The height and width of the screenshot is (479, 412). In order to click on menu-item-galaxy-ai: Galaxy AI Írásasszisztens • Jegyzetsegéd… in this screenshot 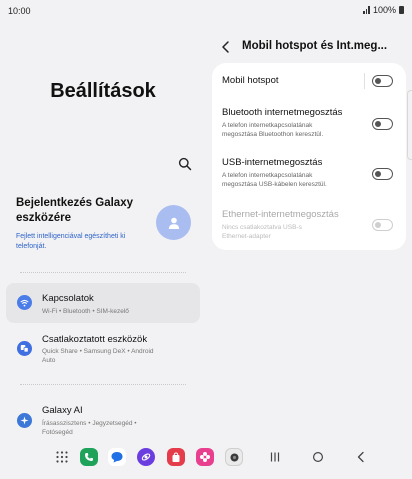, I will do `click(103, 421)`.